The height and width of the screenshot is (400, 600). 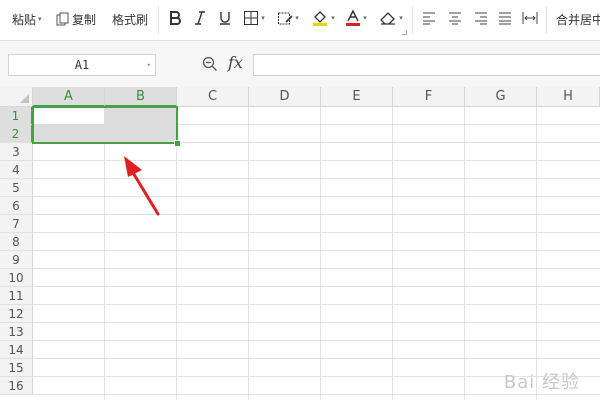 What do you see at coordinates (541, 382) in the screenshot?
I see `watermark-logo: Bai 经验` at bounding box center [541, 382].